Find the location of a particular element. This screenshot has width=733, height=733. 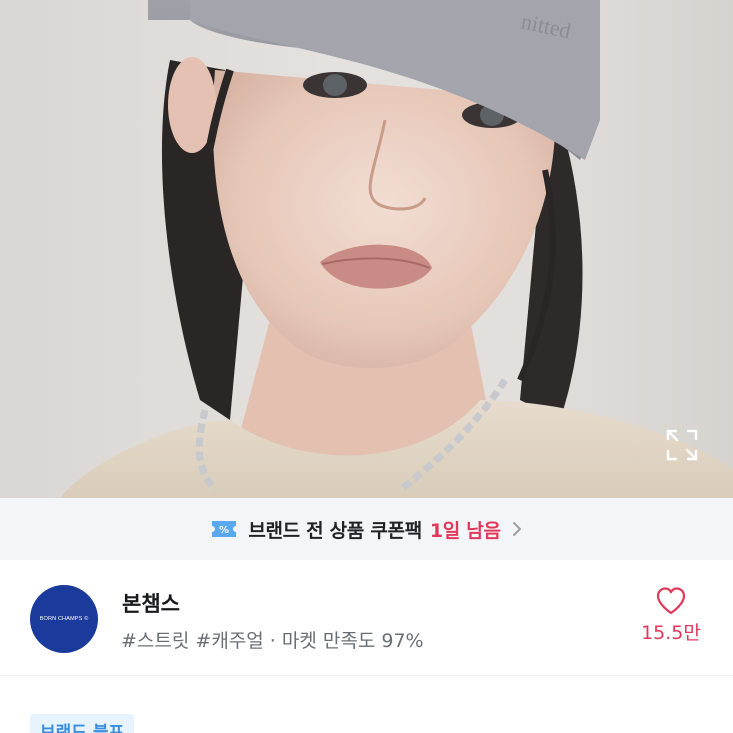

like-count: 15.5만 is located at coordinates (671, 633).